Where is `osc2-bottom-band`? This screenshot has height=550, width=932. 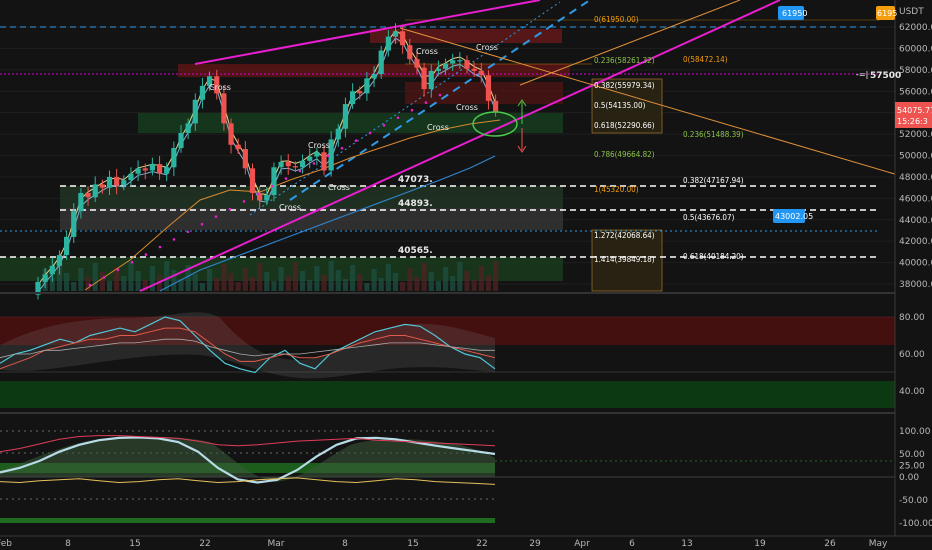 osc2-bottom-band is located at coordinates (247, 520).